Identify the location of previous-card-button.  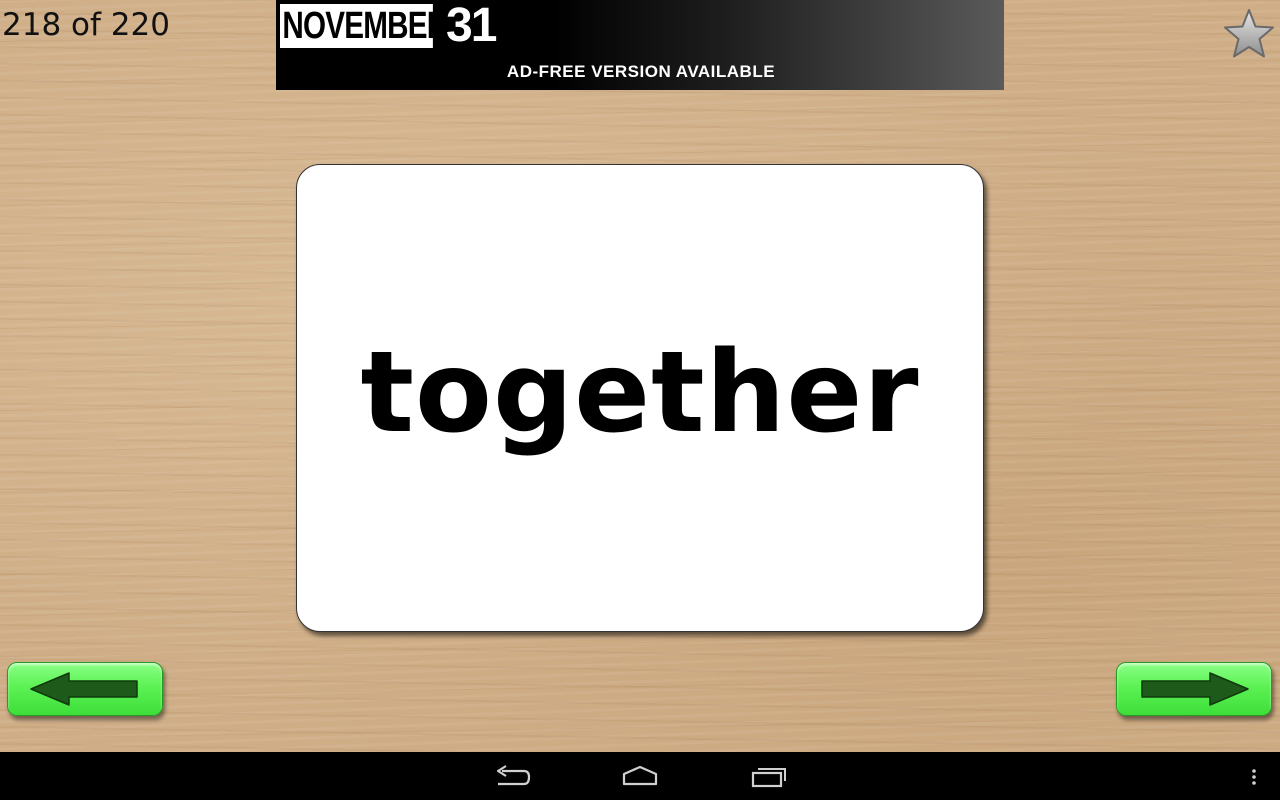
(85, 689).